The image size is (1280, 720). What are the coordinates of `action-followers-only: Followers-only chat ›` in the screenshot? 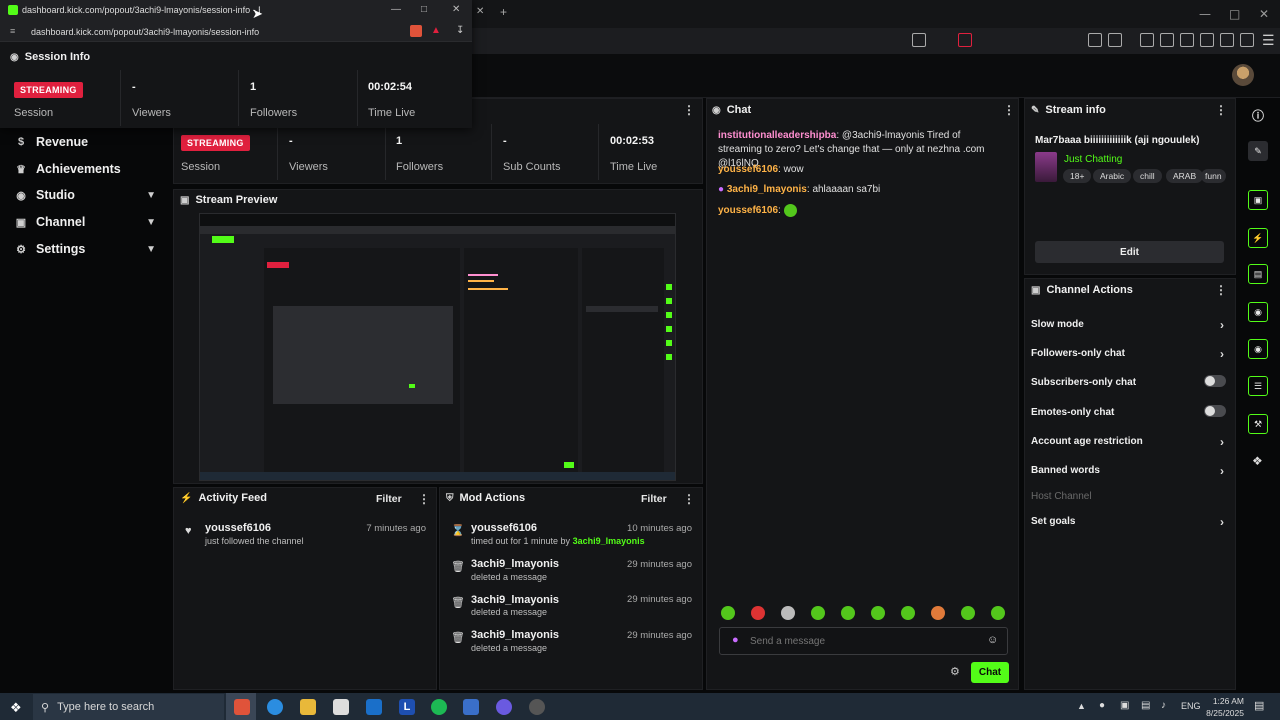 It's located at (1128, 354).